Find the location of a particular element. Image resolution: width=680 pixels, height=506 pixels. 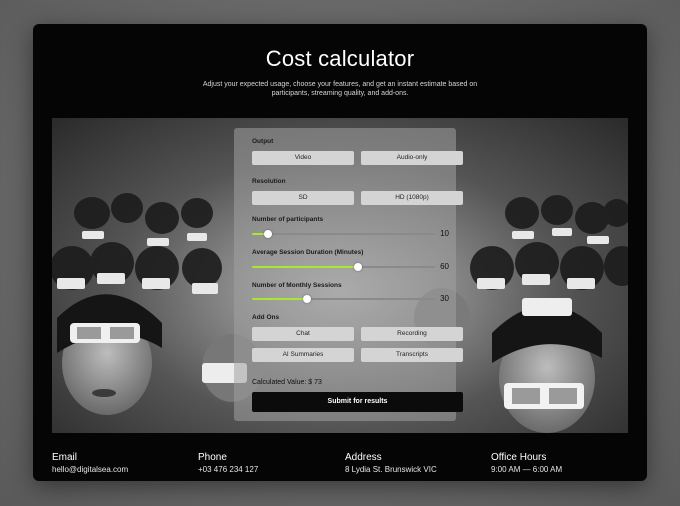

submit-button: Submit for results is located at coordinates (357, 402).